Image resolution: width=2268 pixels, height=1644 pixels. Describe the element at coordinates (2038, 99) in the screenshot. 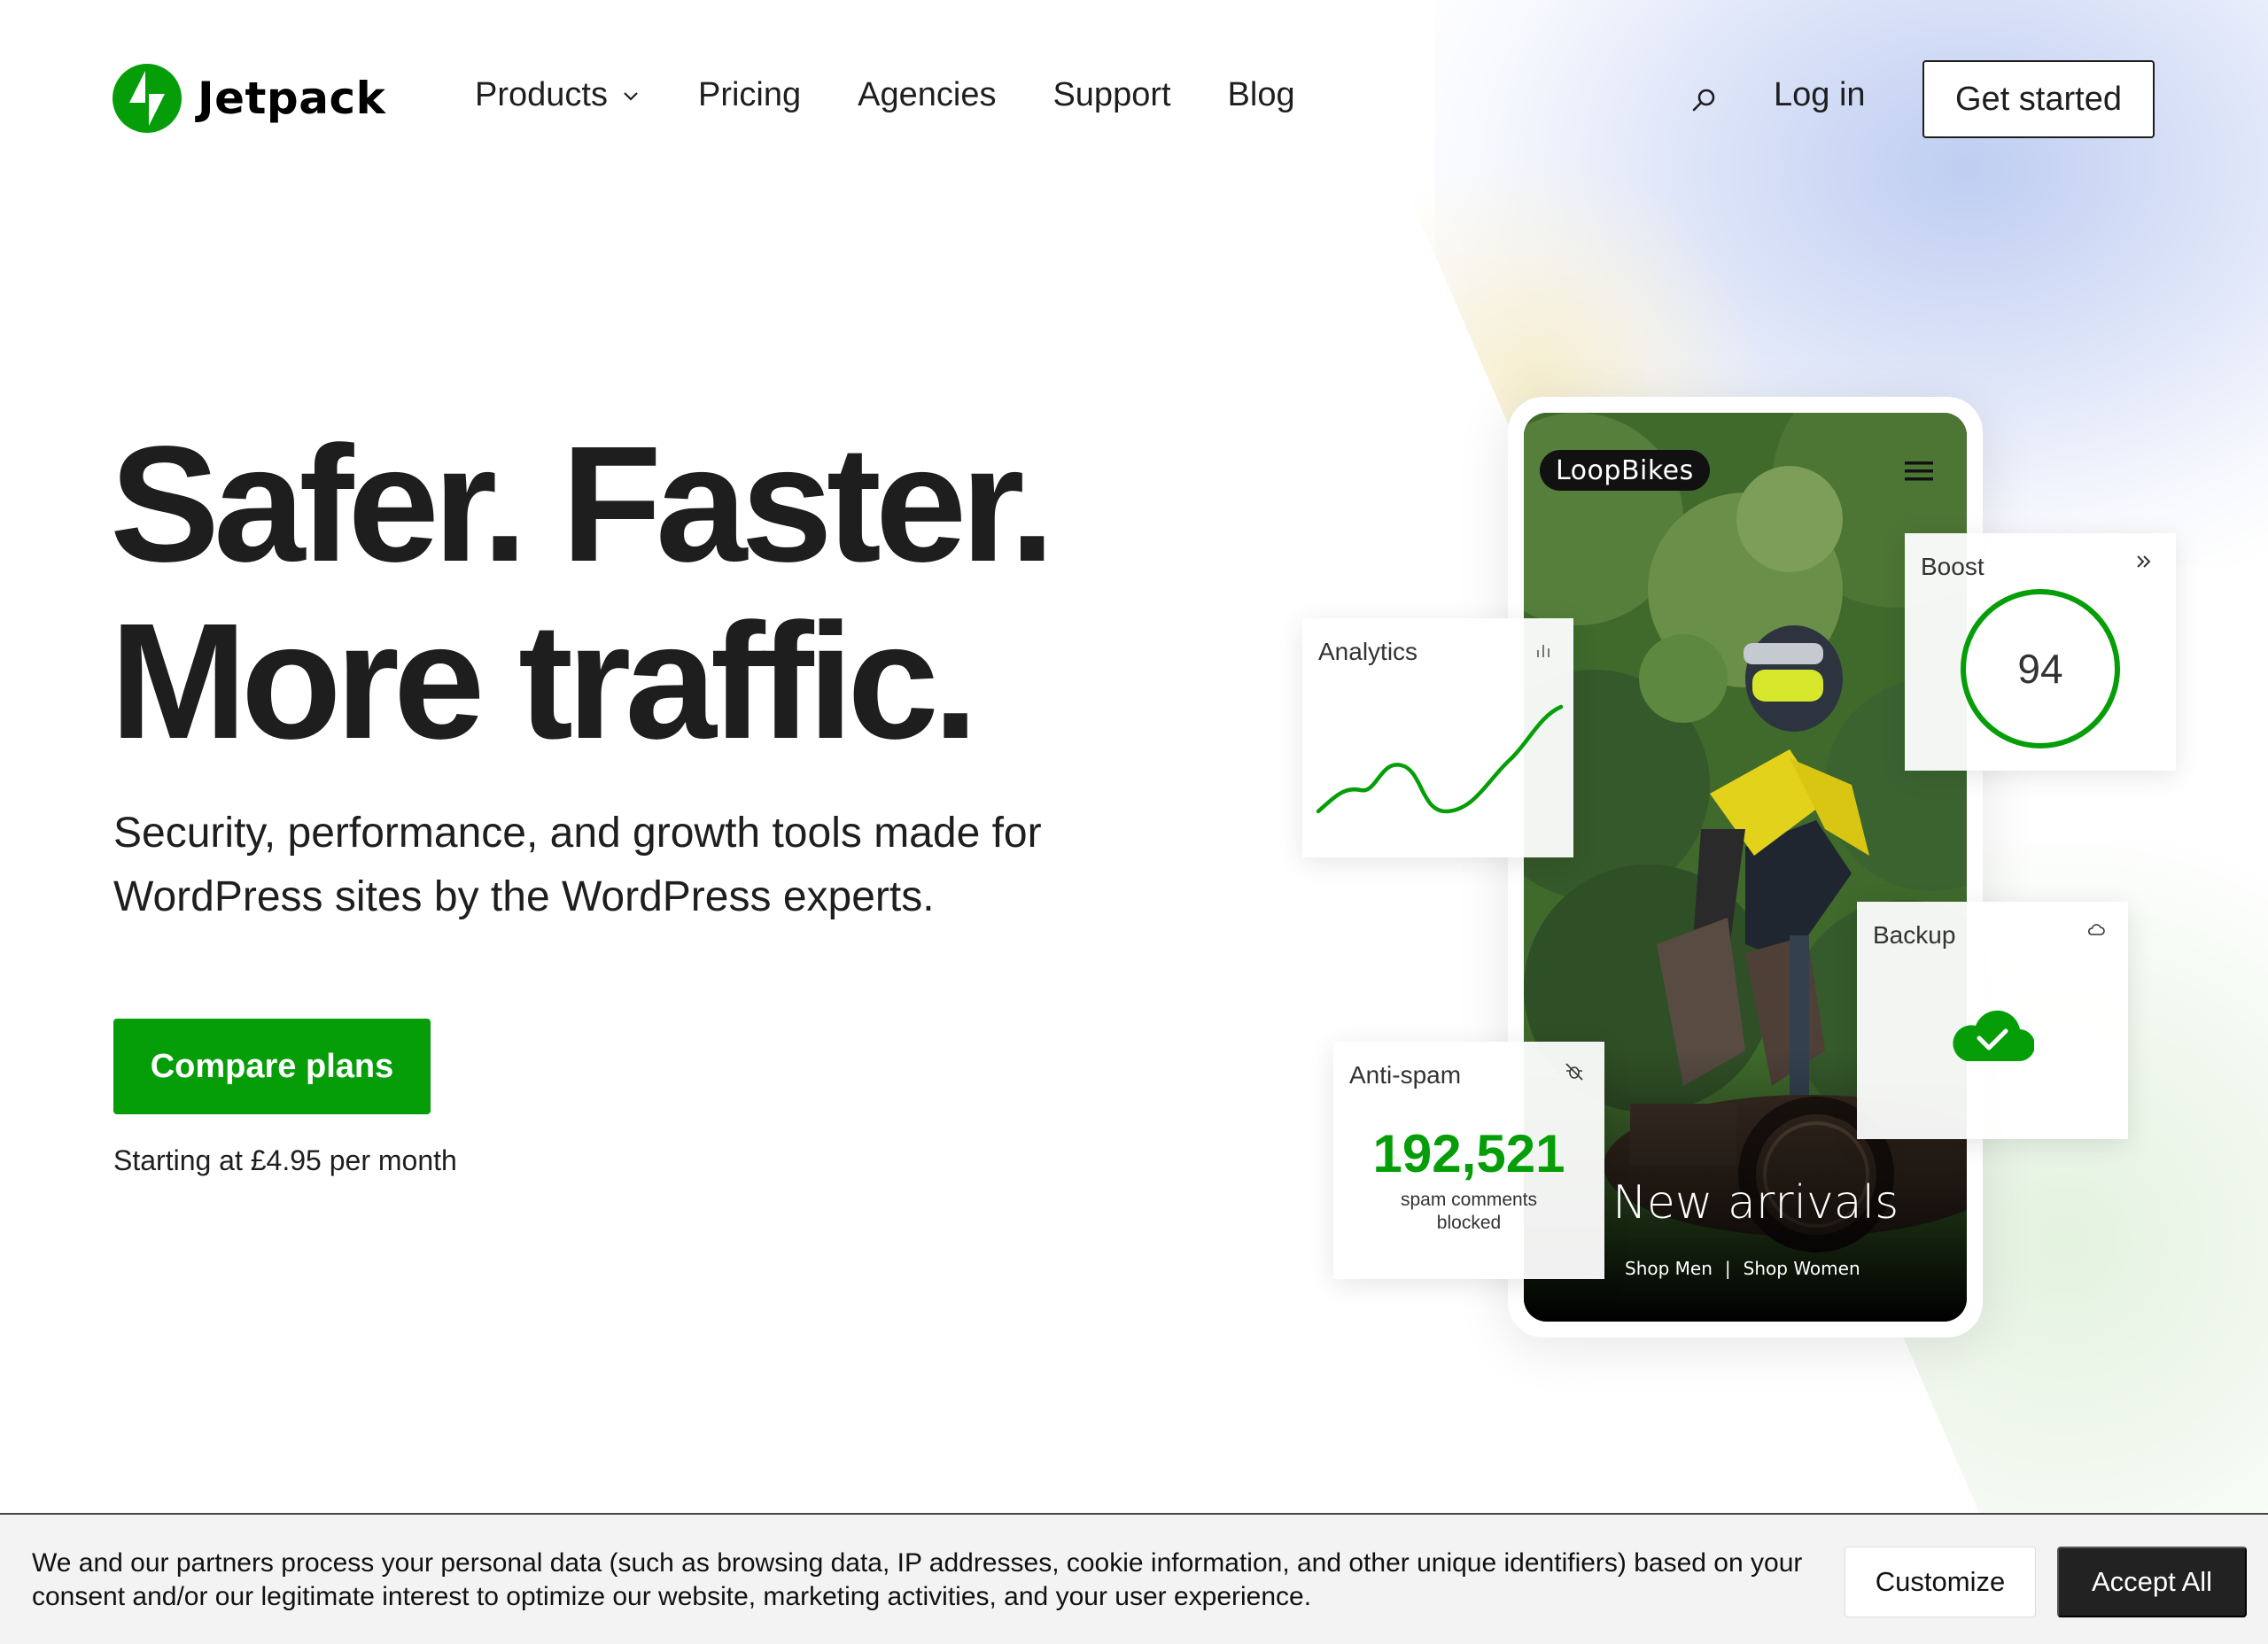

I see `get-started-button: Get started` at that location.